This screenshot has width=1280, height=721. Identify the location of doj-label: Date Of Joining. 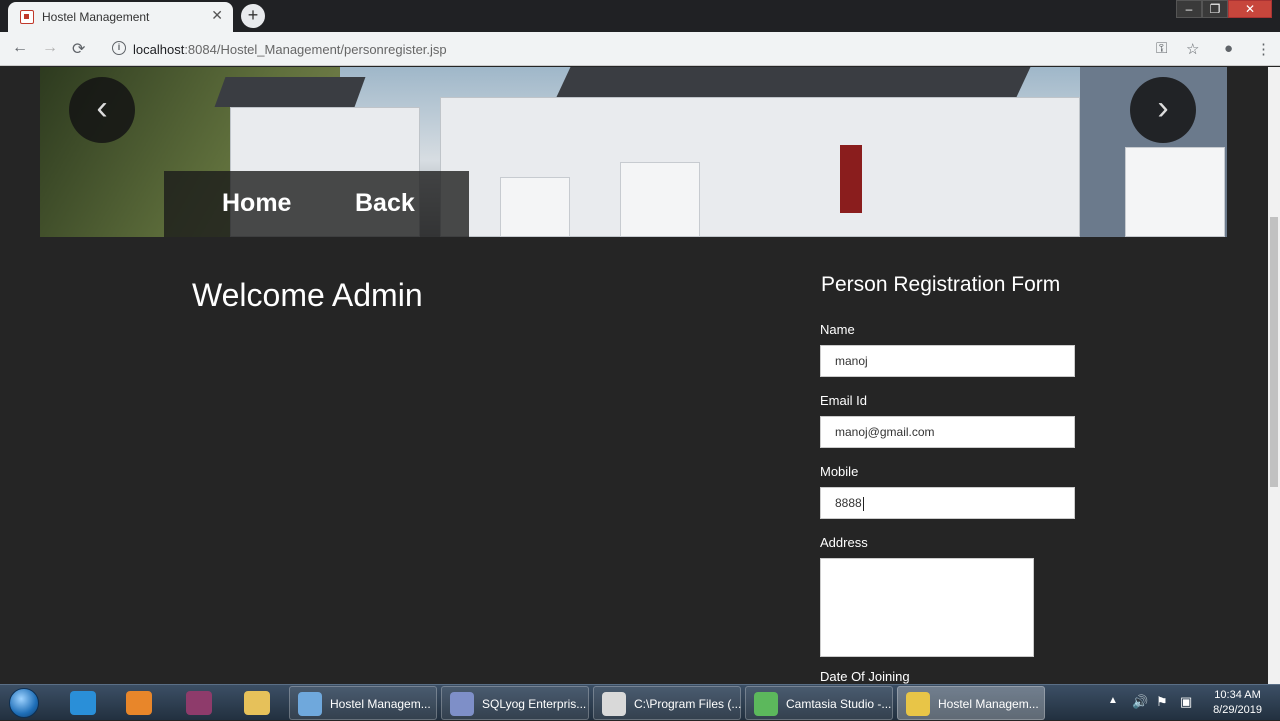
(865, 676).